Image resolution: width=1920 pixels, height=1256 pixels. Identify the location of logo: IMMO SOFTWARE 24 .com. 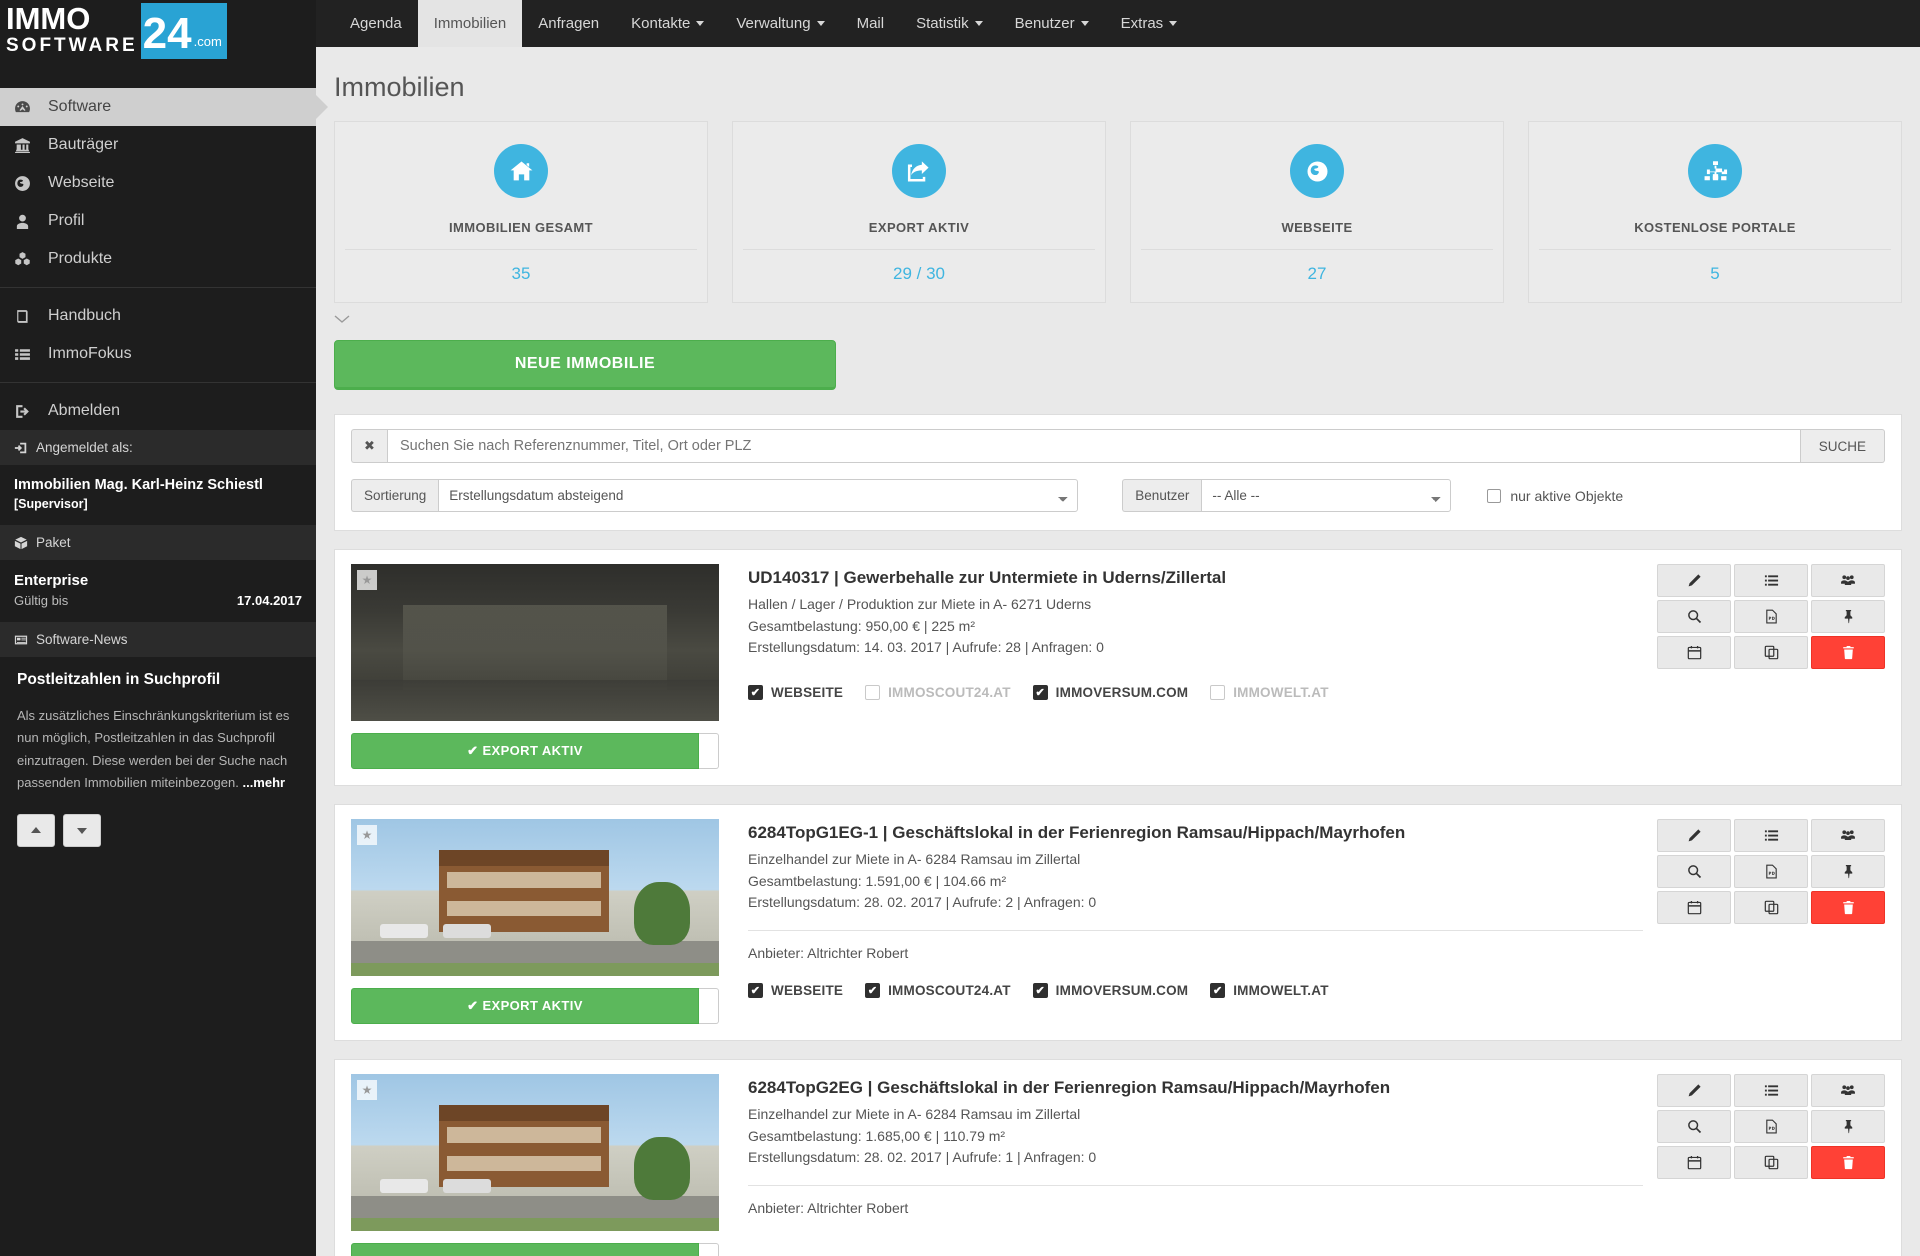
(158, 31).